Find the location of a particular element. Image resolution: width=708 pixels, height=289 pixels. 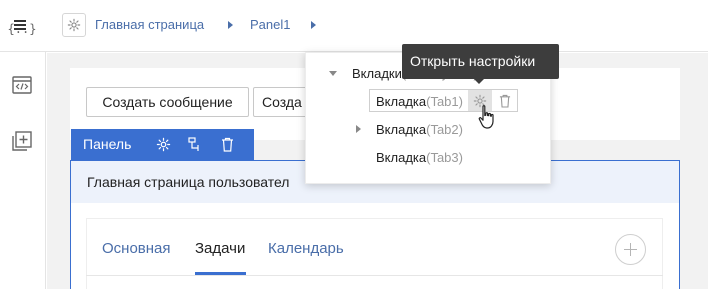

tree-structure-icon is located at coordinates (195, 144).